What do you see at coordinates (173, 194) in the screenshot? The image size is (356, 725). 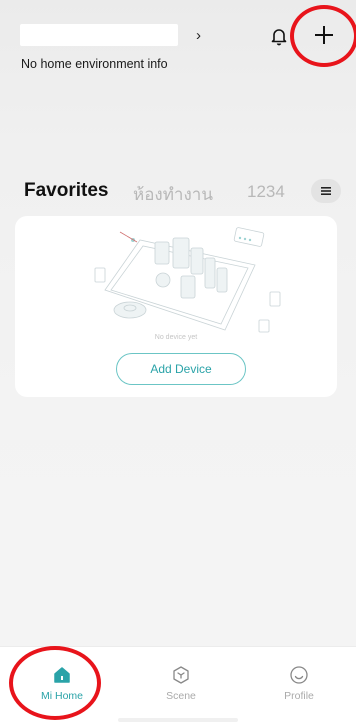 I see `tab-room: ห้องทำงาน` at bounding box center [173, 194].